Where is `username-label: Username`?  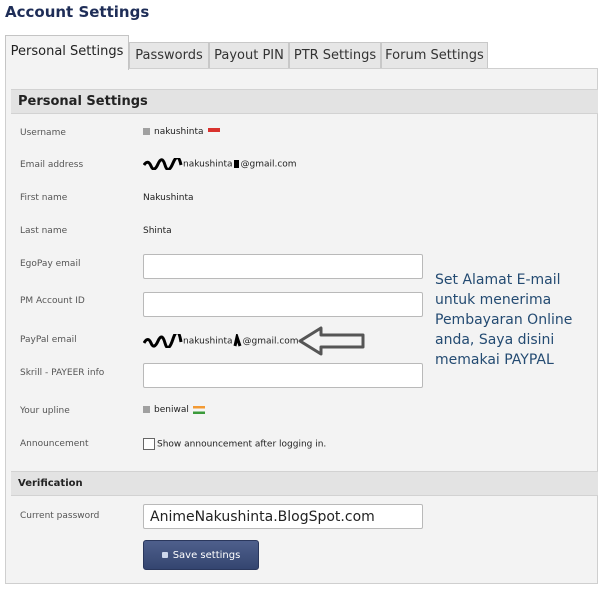
username-label: Username is located at coordinates (43, 133).